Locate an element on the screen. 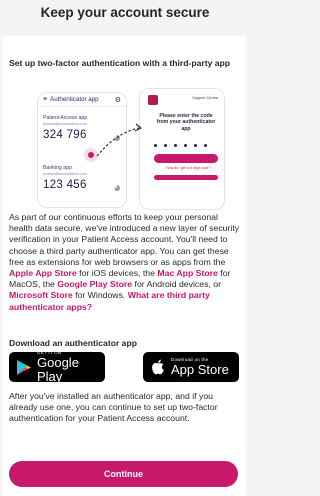 This screenshot has width=320, height=496. download-heading: Download an authenticator app is located at coordinates (73, 343).